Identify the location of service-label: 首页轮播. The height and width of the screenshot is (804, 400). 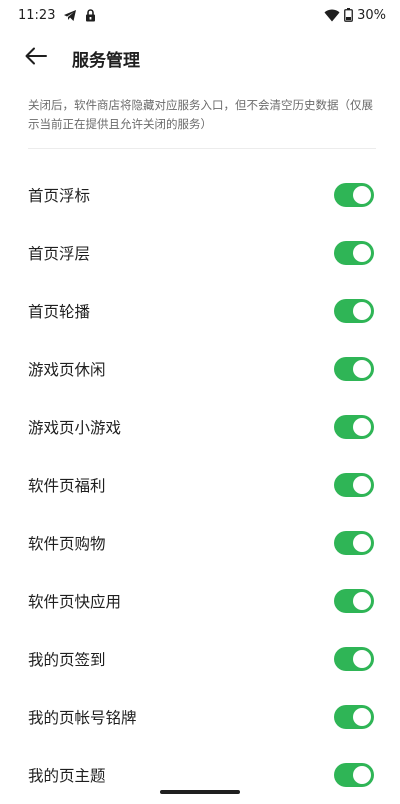
(59, 312).